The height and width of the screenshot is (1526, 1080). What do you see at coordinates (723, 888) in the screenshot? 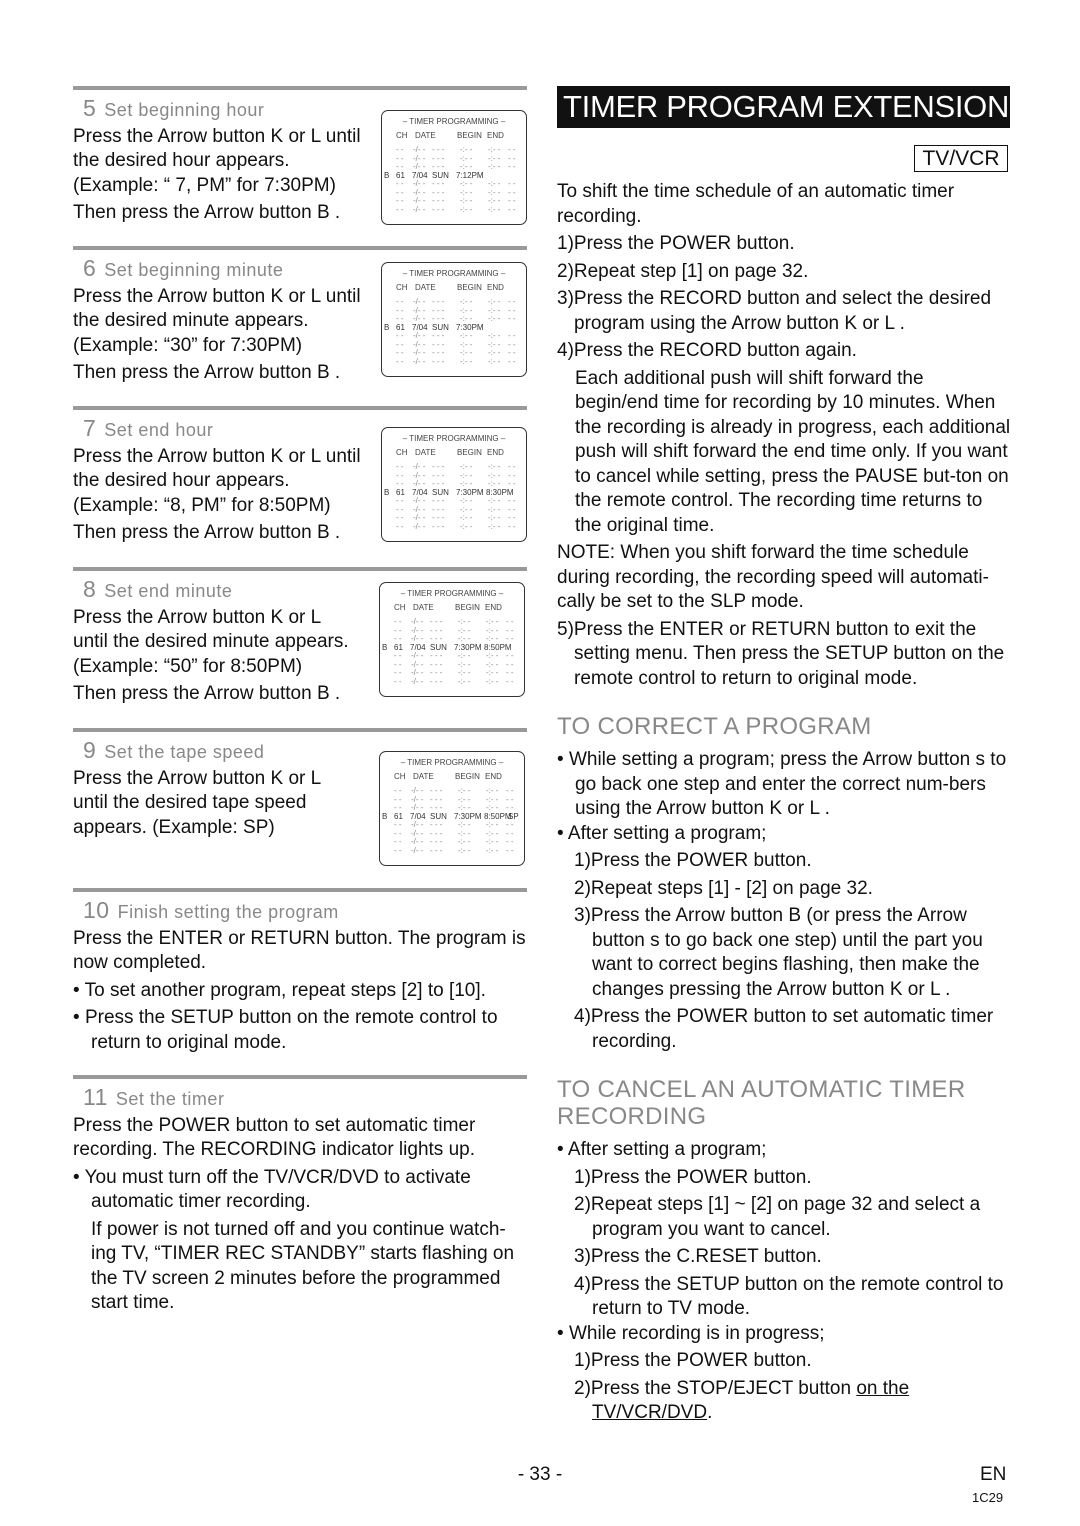
I see `step: 2)Repeat steps [1] - [2] on page 32.` at bounding box center [723, 888].